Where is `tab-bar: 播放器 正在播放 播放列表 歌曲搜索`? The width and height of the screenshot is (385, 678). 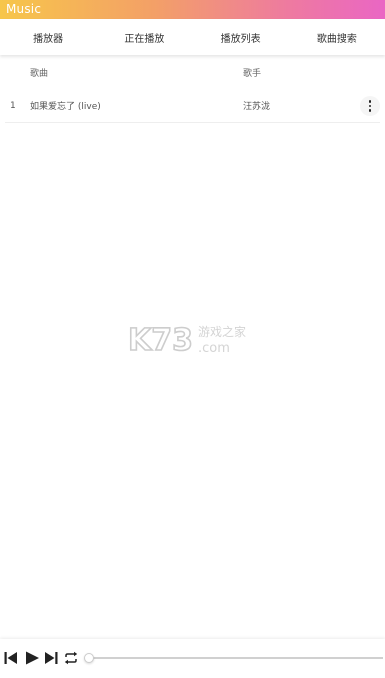
tab-bar: 播放器 正在播放 播放列表 歌曲搜索 is located at coordinates (192, 37).